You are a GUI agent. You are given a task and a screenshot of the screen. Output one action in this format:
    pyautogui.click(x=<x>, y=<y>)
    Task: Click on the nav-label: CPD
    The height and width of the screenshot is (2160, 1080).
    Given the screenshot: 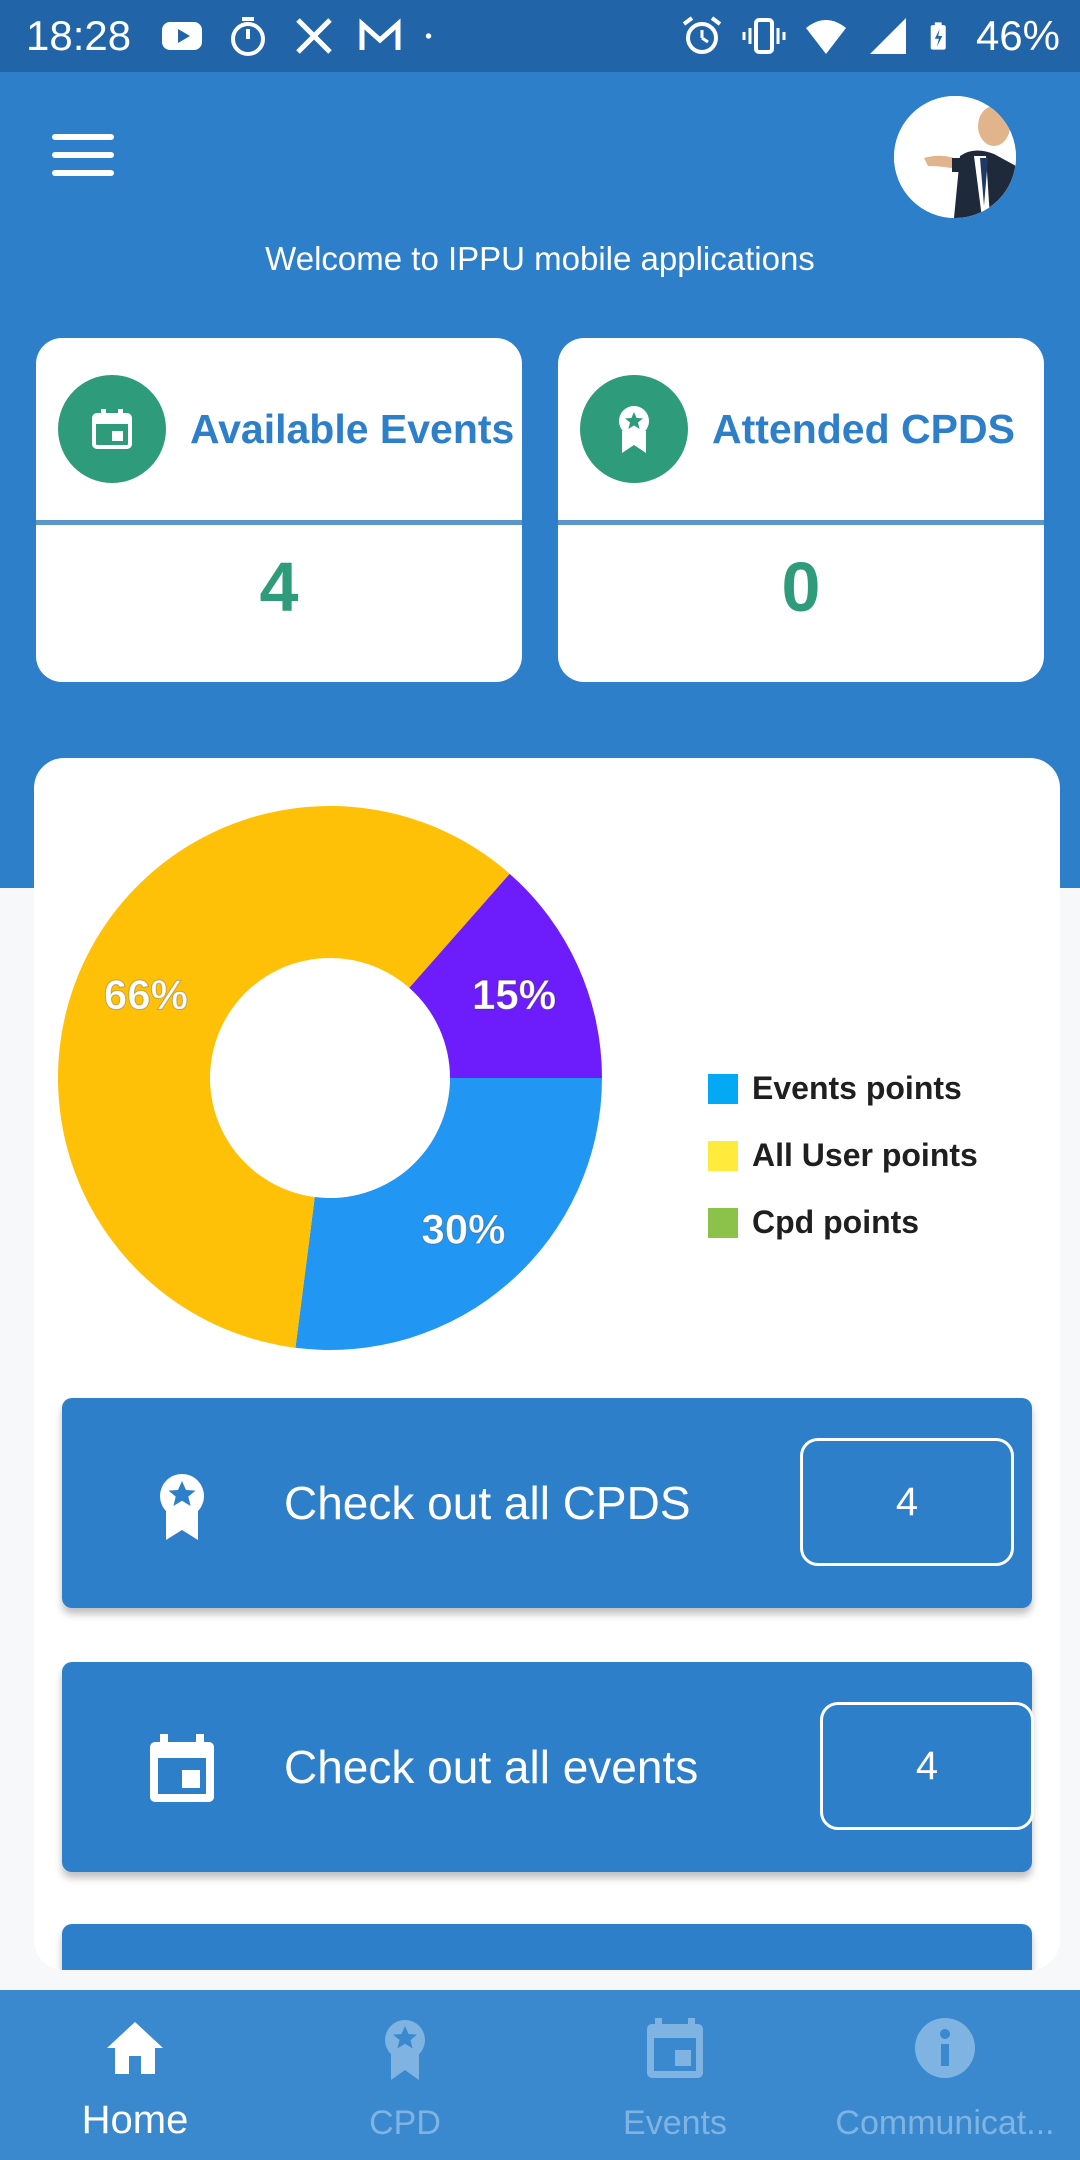 What is the action you would take?
    pyautogui.click(x=405, y=2123)
    